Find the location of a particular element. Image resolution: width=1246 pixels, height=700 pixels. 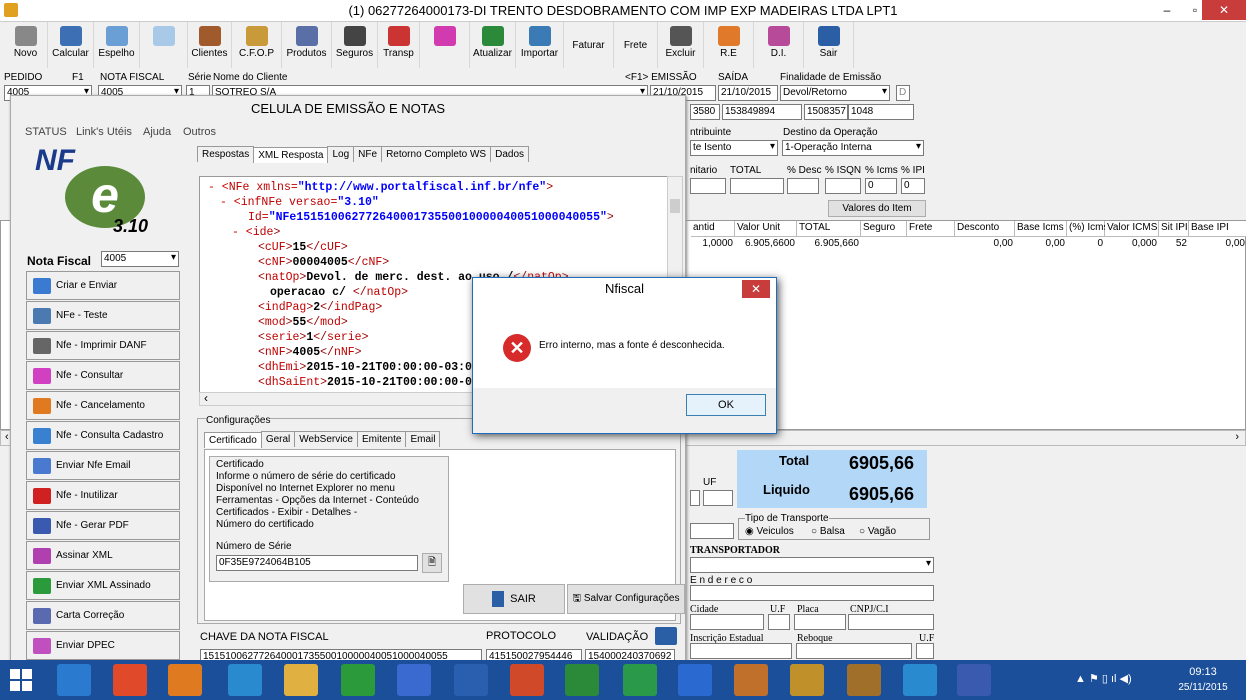

scroll-left-icon: ‹ is located at coordinates (7, 437).